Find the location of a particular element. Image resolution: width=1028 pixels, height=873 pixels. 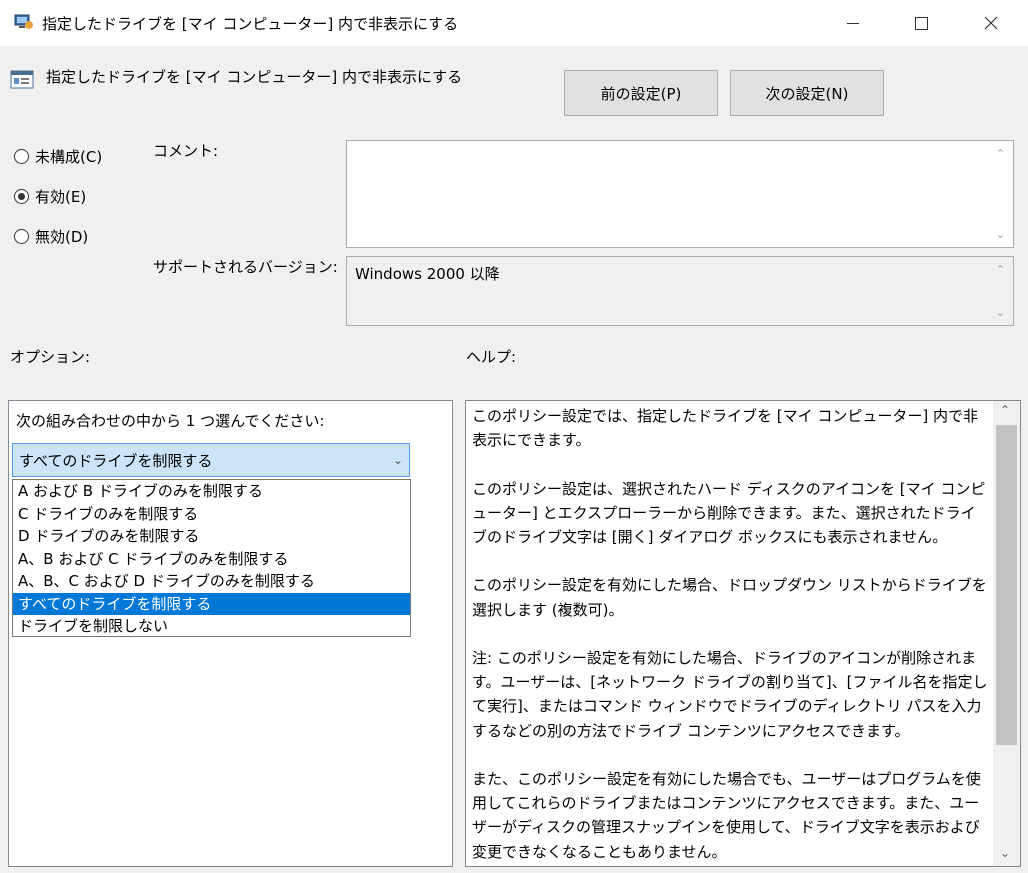

dropdown-option: A、B および C ドライブのみを制限する is located at coordinates (211, 559).